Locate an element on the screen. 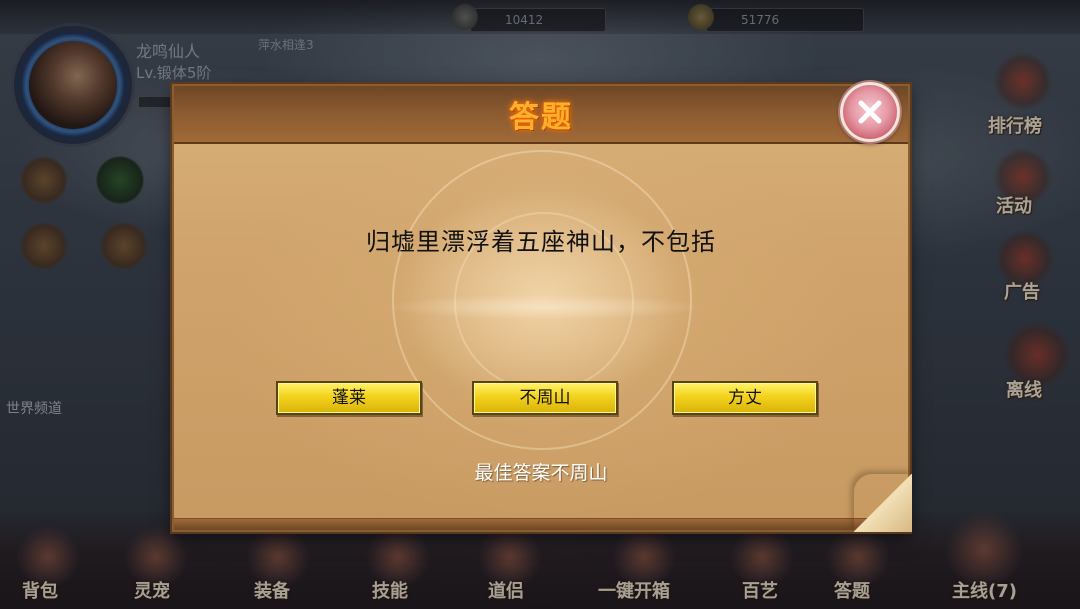 This screenshot has width=1080, height=609. dialog-header: 答题 is located at coordinates (541, 115).